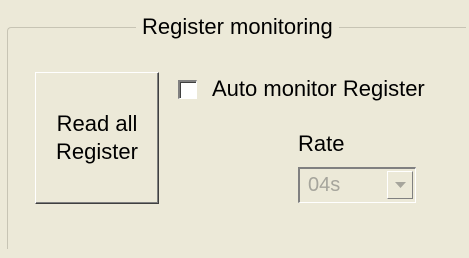 The width and height of the screenshot is (469, 258). Describe the element at coordinates (321, 143) in the screenshot. I see `rate-label: Rate` at that location.